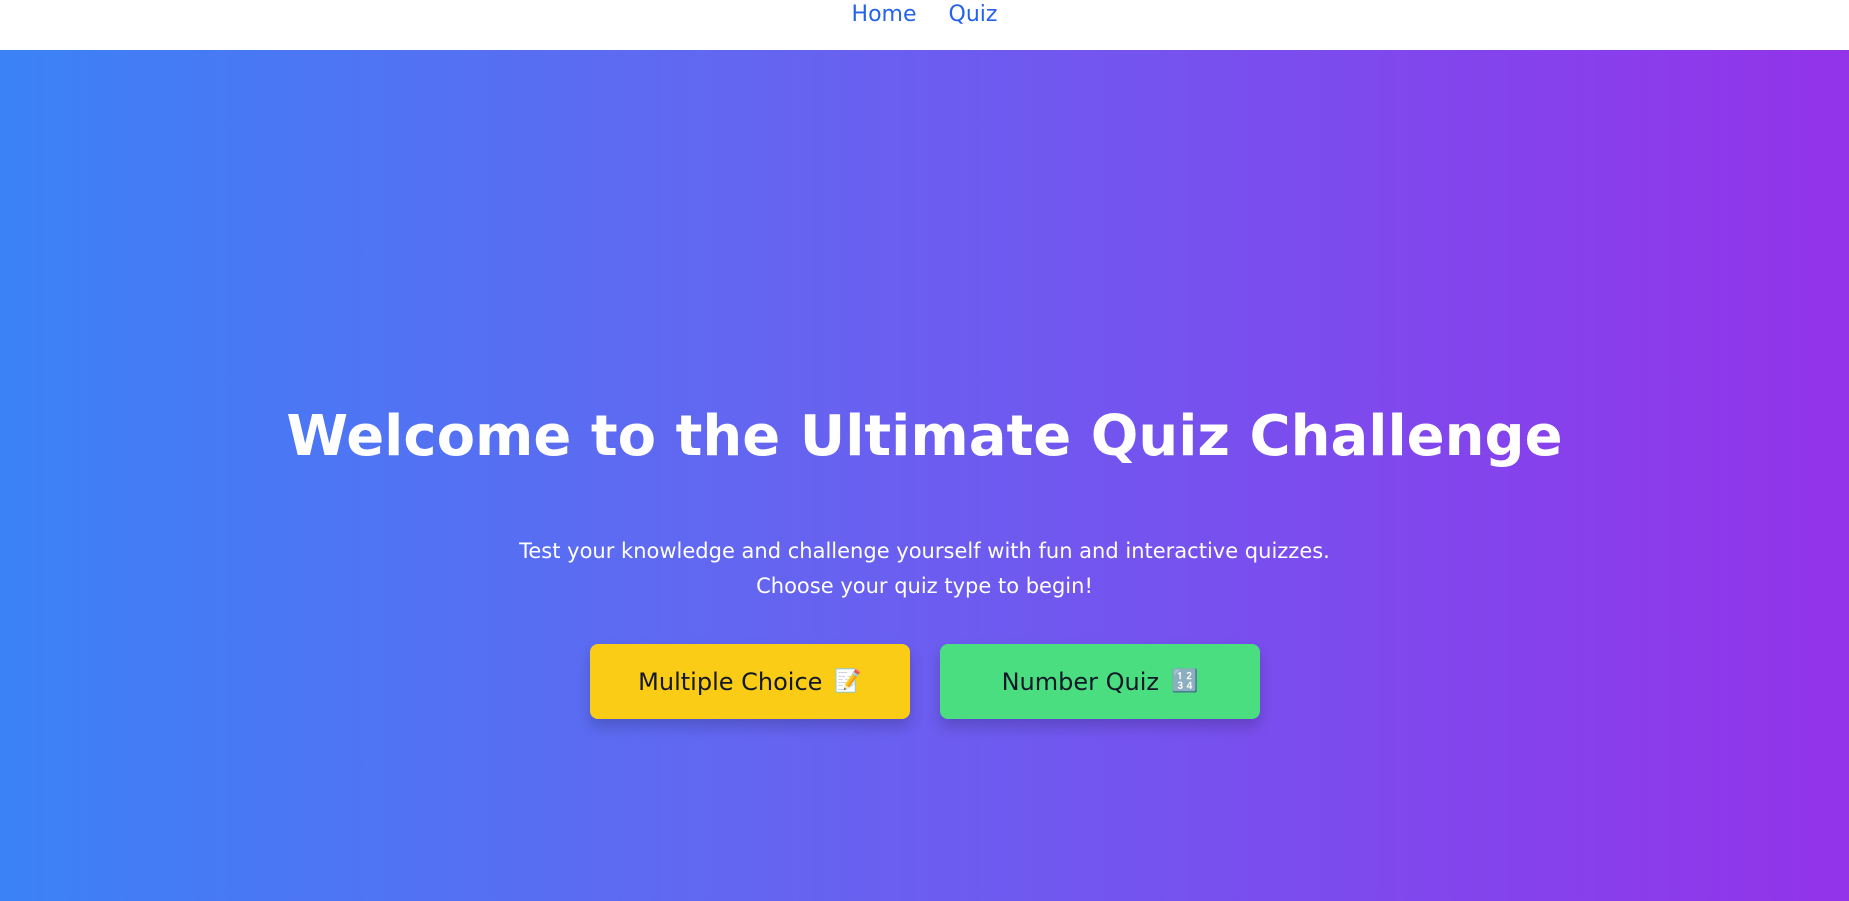 Image resolution: width=1849 pixels, height=901 pixels. Describe the element at coordinates (730, 681) in the screenshot. I see `multiple-choice-label: Multiple Choice` at that location.